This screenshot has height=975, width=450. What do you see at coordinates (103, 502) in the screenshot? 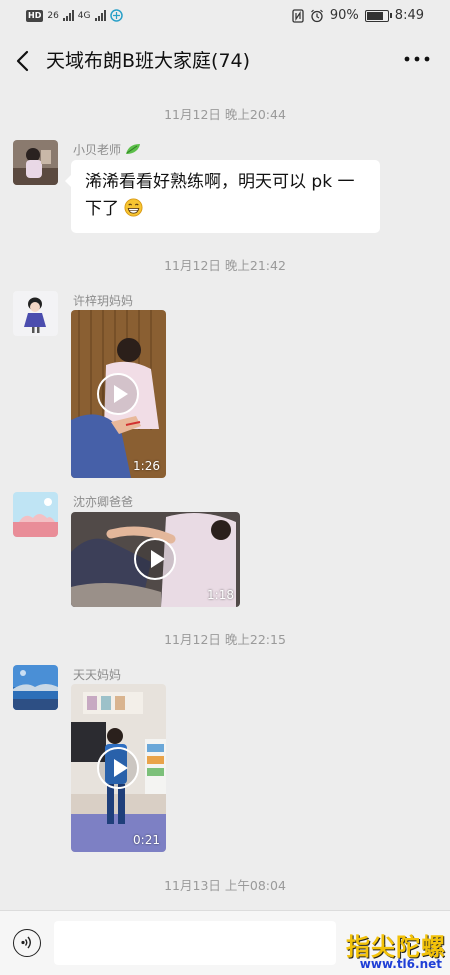
I see `sender-name: 沈亦卿爸爸` at bounding box center [103, 502].